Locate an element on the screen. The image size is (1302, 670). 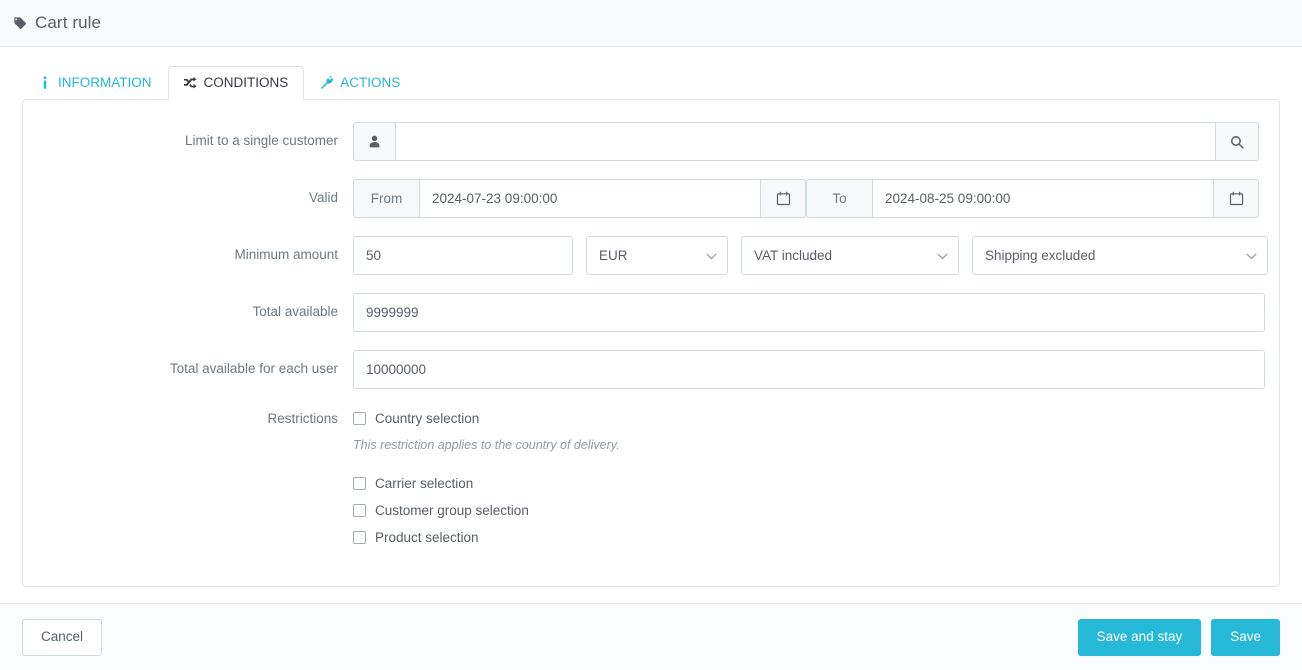
minimum-amount-input is located at coordinates (463, 255).